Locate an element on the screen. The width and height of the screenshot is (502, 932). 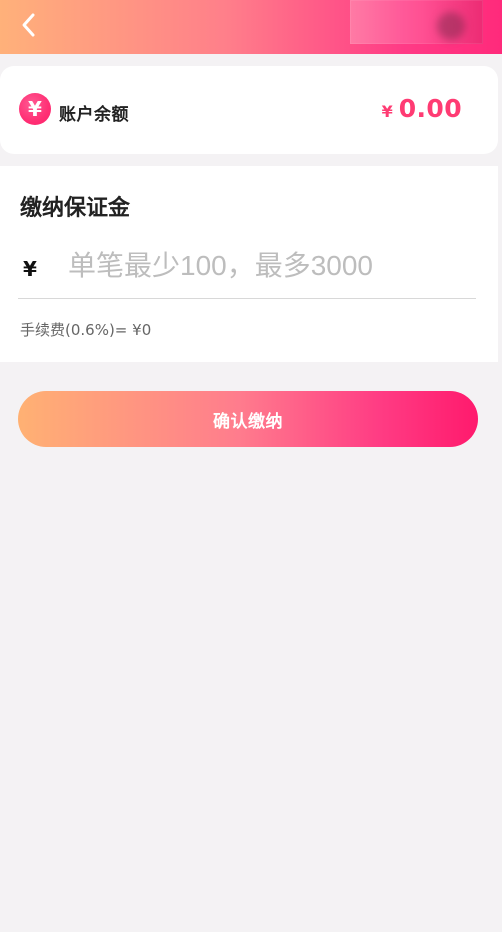
fee-text: 手续费(0.6%)= ¥0 is located at coordinates (86, 330).